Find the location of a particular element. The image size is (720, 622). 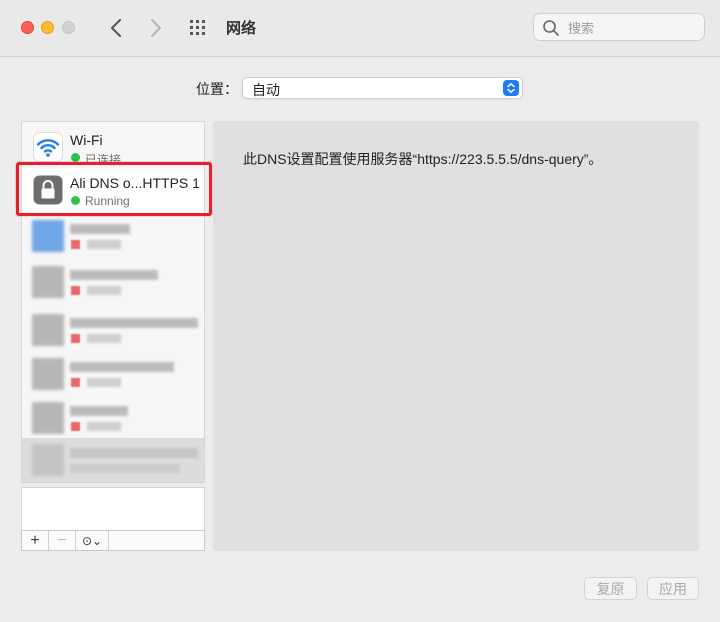

location-value: 自动 is located at coordinates (266, 90).